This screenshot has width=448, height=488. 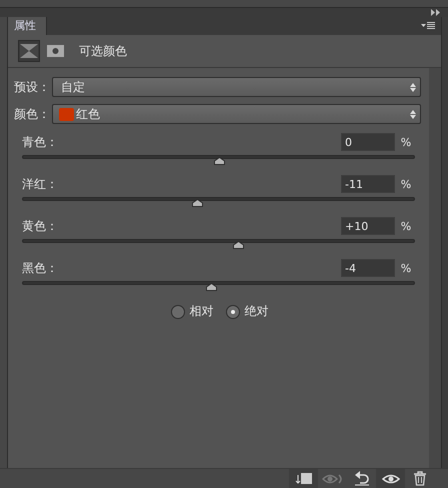 I want to click on slider-label: 黑色：, so click(x=40, y=268).